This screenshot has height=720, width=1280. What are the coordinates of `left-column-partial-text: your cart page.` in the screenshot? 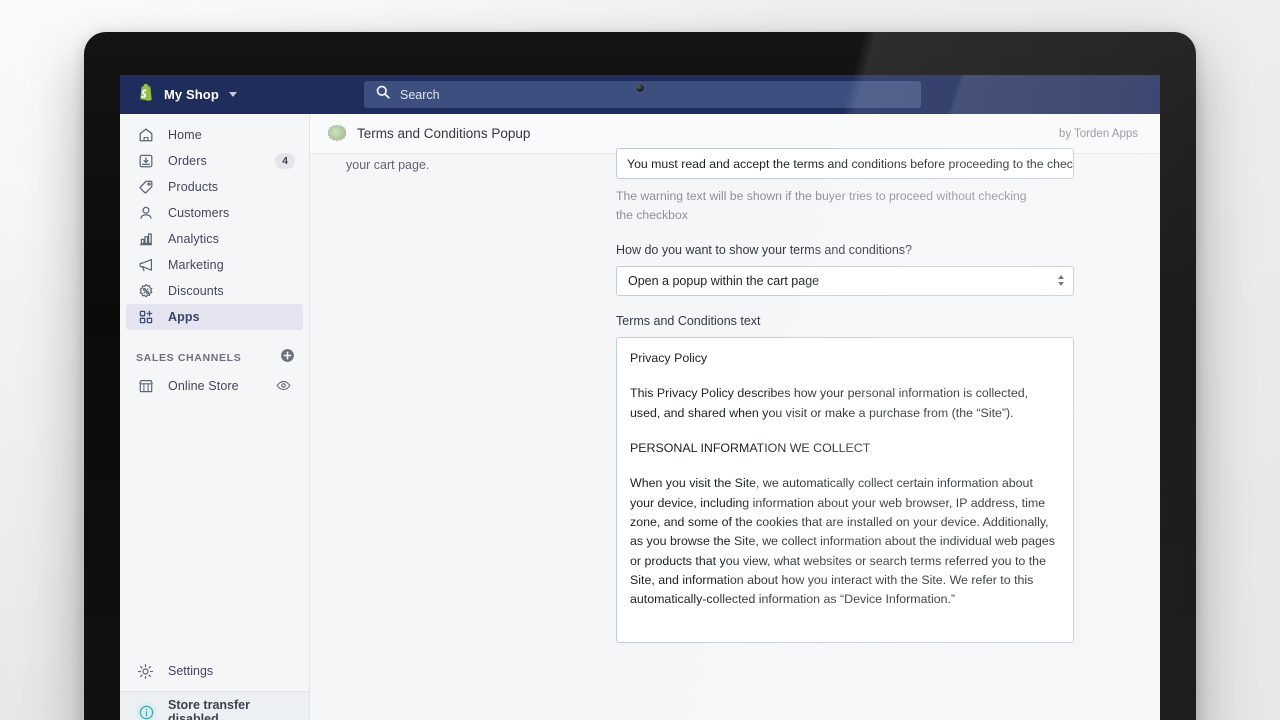 It's located at (388, 165).